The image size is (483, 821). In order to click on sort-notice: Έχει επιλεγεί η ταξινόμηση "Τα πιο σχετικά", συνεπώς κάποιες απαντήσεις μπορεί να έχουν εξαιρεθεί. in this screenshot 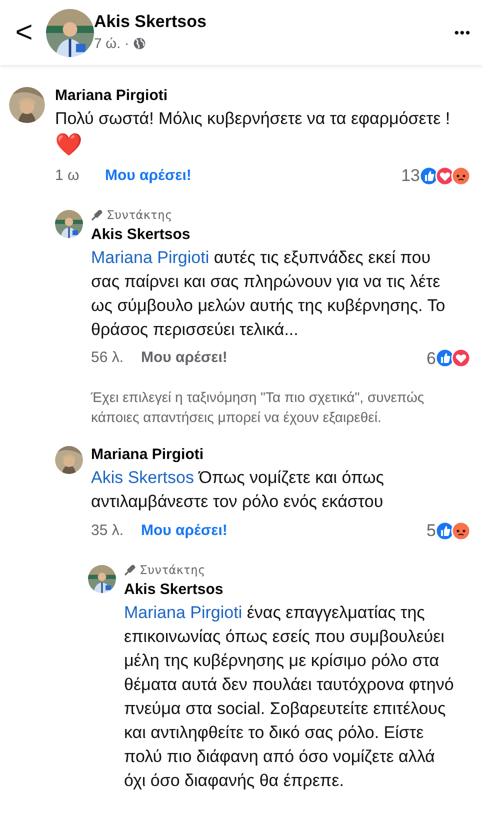, I will do `click(258, 407)`.